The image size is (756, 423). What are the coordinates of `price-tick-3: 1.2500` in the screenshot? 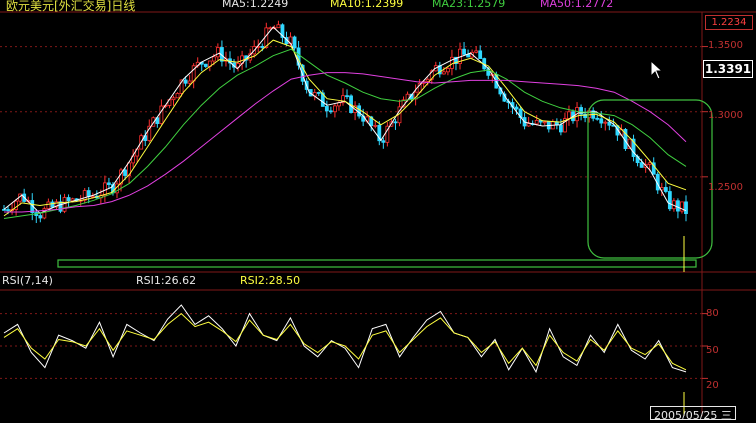 It's located at (725, 187).